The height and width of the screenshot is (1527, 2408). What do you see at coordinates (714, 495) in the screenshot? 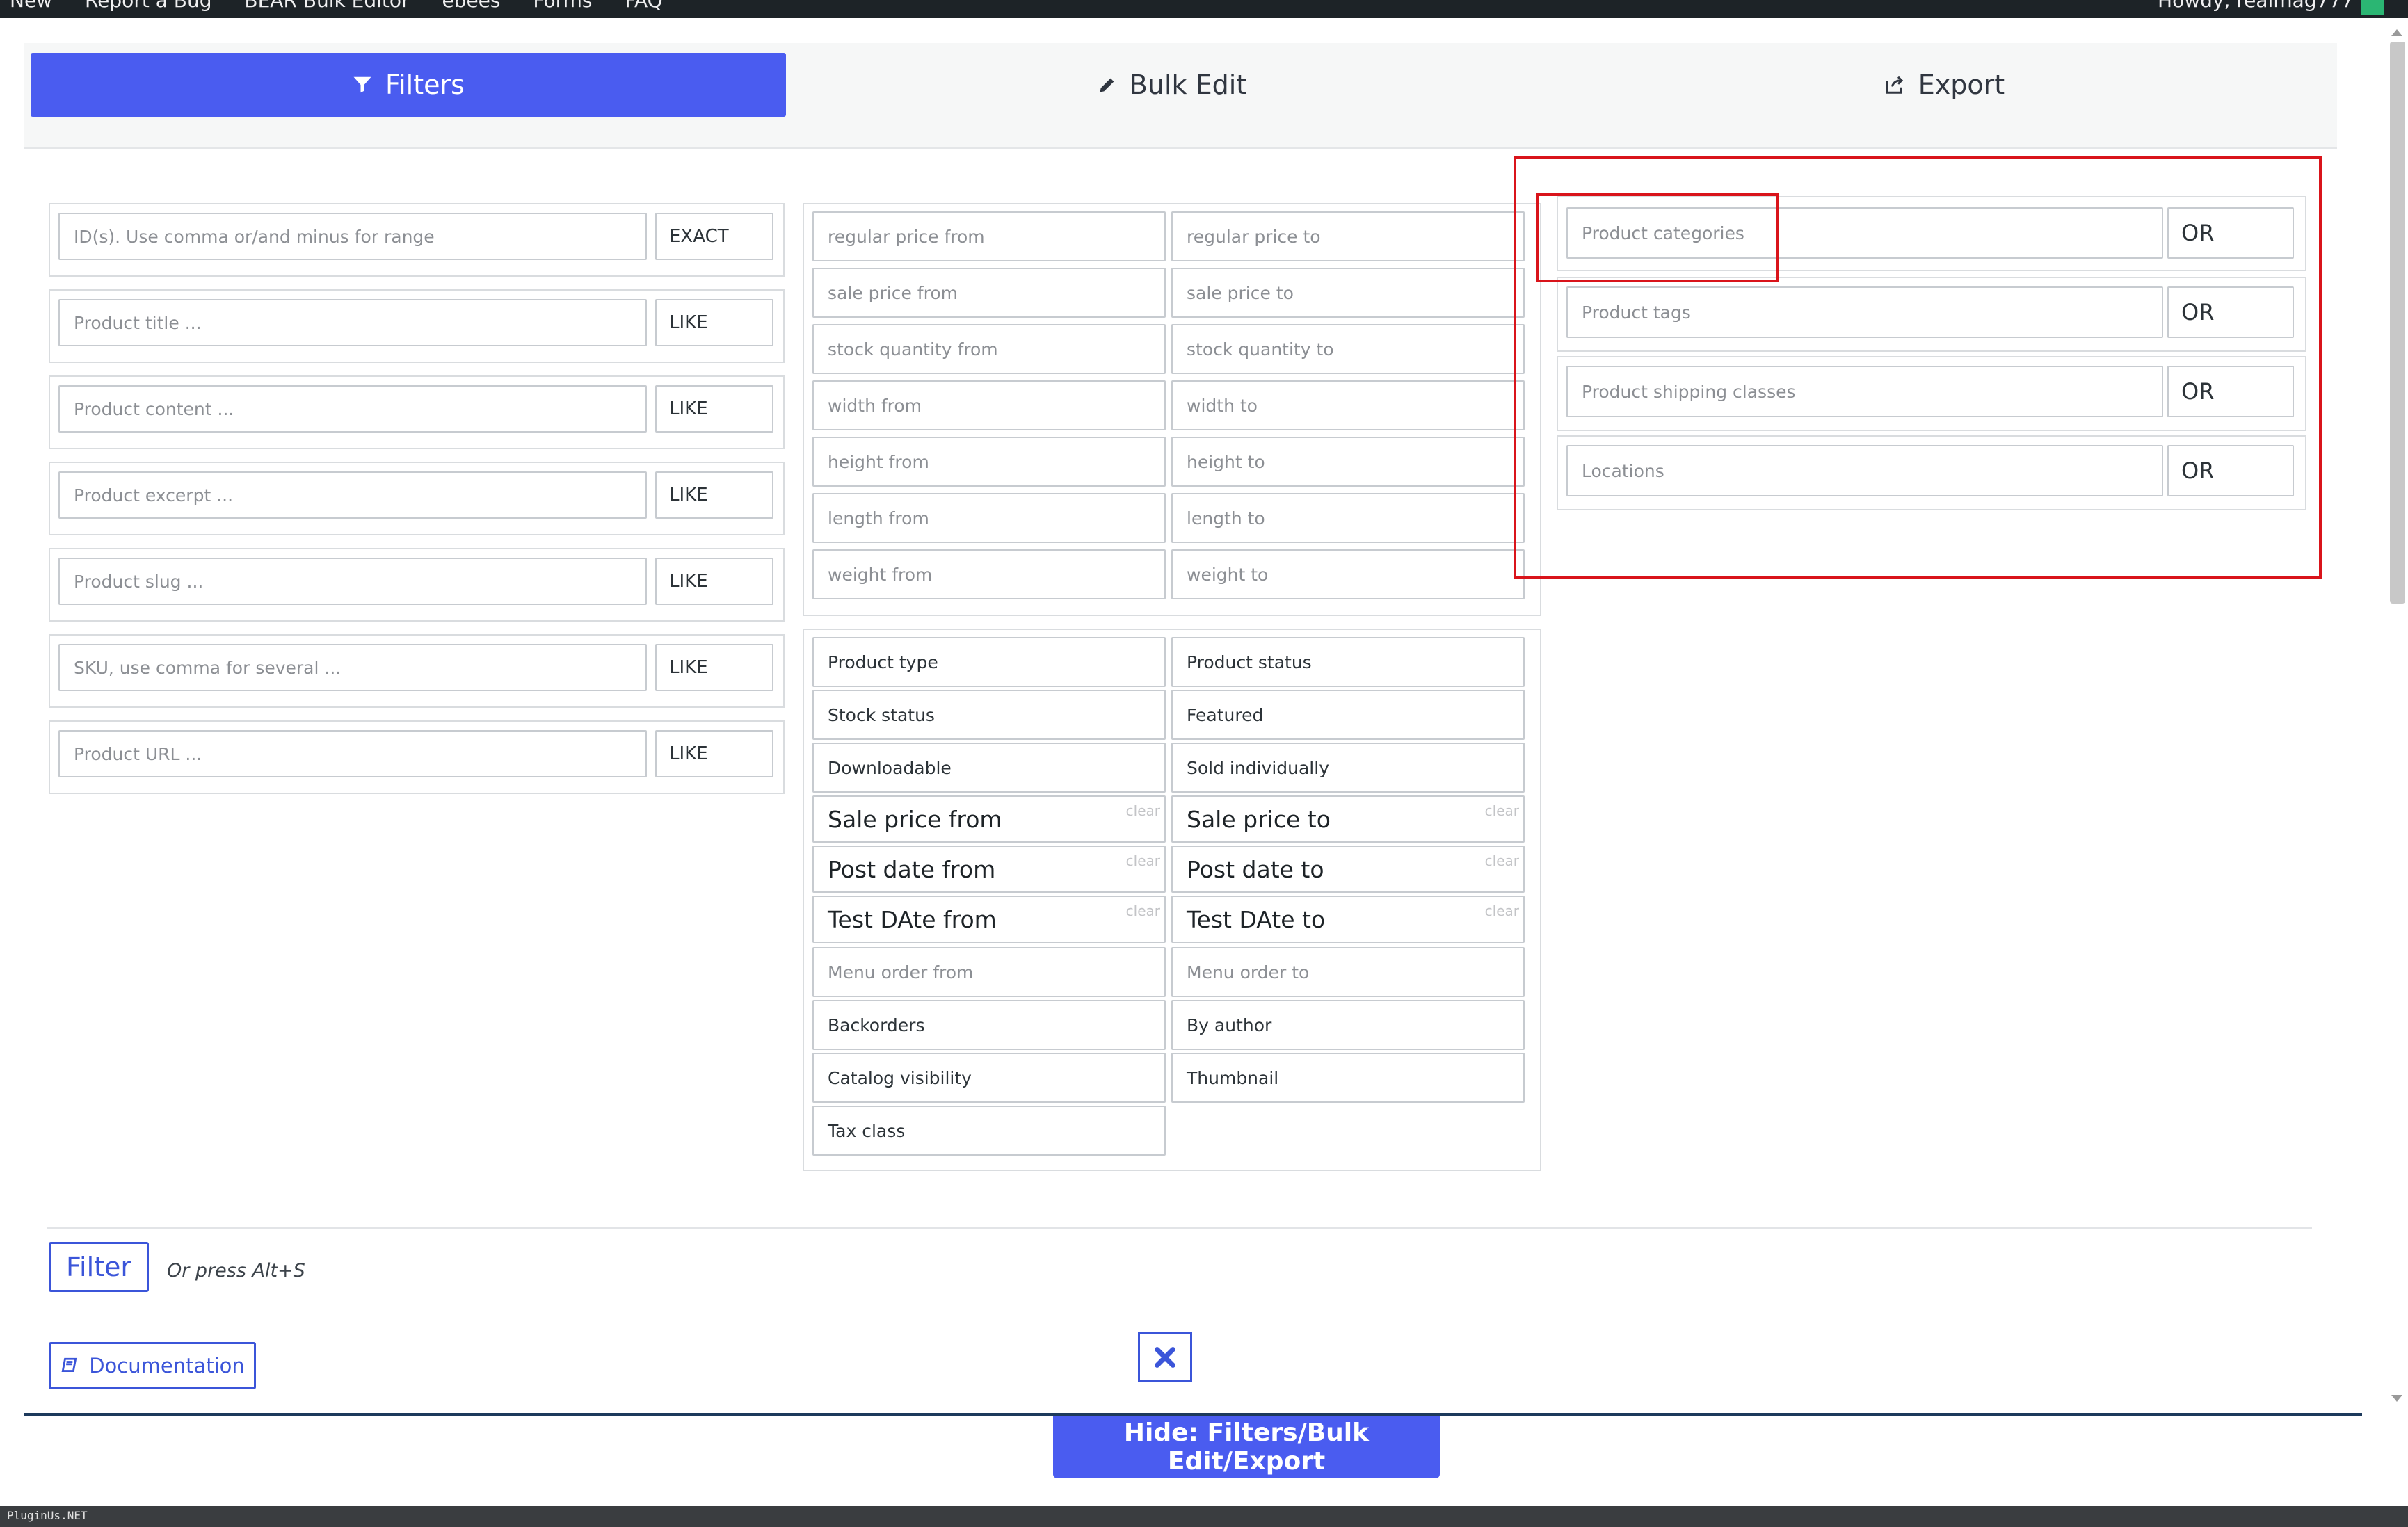
I see `product-excerpt-operator-button: LIKE` at bounding box center [714, 495].